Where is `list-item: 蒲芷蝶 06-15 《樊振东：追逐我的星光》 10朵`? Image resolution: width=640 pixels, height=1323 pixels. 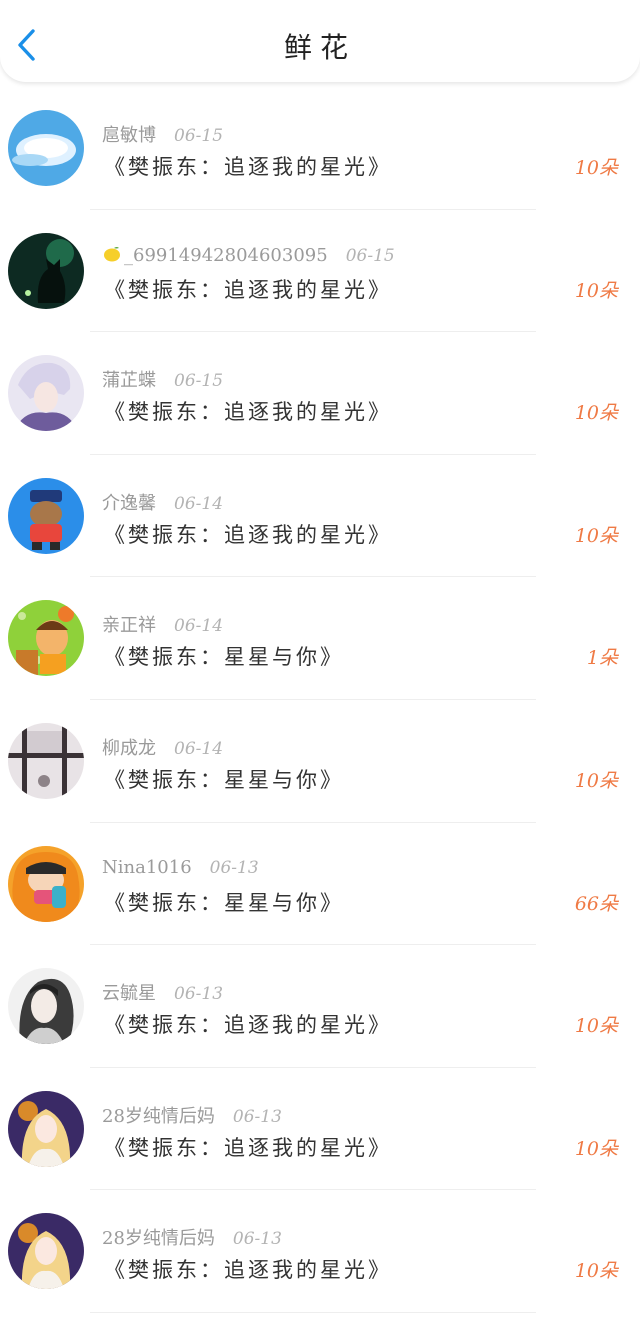 list-item: 蒲芷蝶 06-15 《樊振东：追逐我的星光》 10朵 is located at coordinates (320, 393).